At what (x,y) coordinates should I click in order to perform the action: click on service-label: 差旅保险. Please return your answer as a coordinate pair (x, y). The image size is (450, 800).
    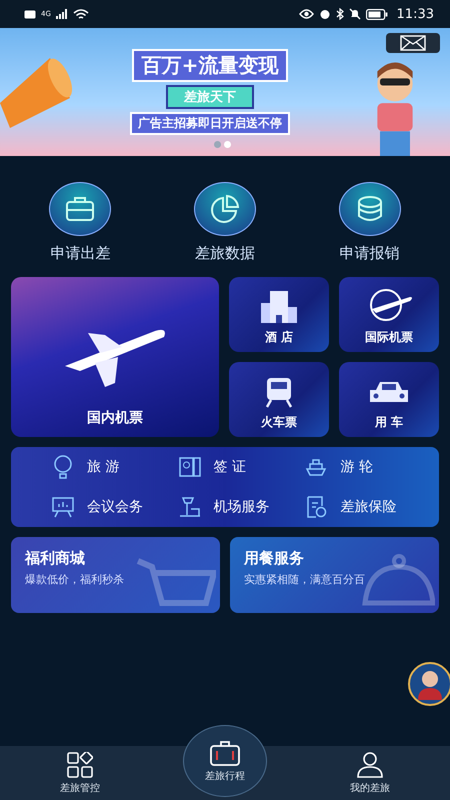
    Looking at the image, I should click on (368, 507).